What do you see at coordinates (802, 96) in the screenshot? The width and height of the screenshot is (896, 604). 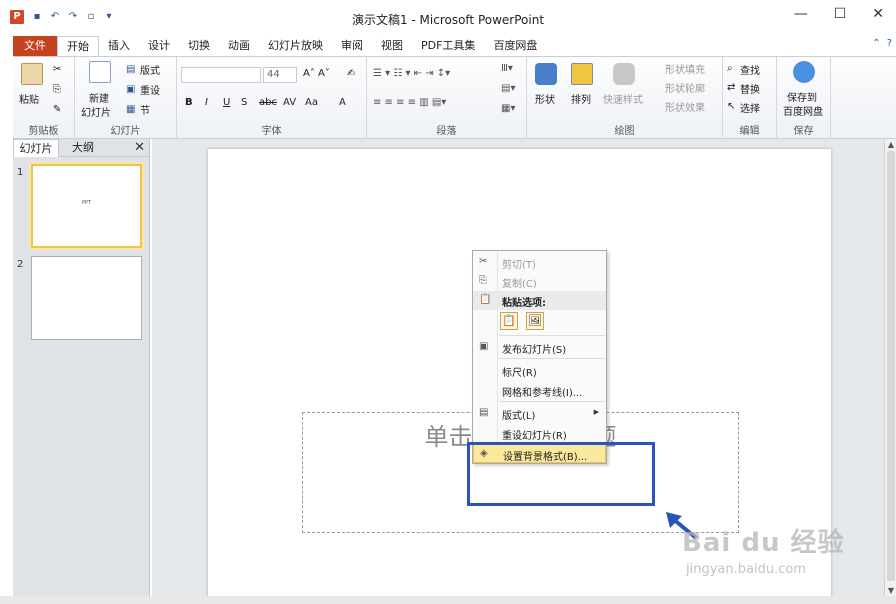 I see `save-to-label: 保存到` at bounding box center [802, 96].